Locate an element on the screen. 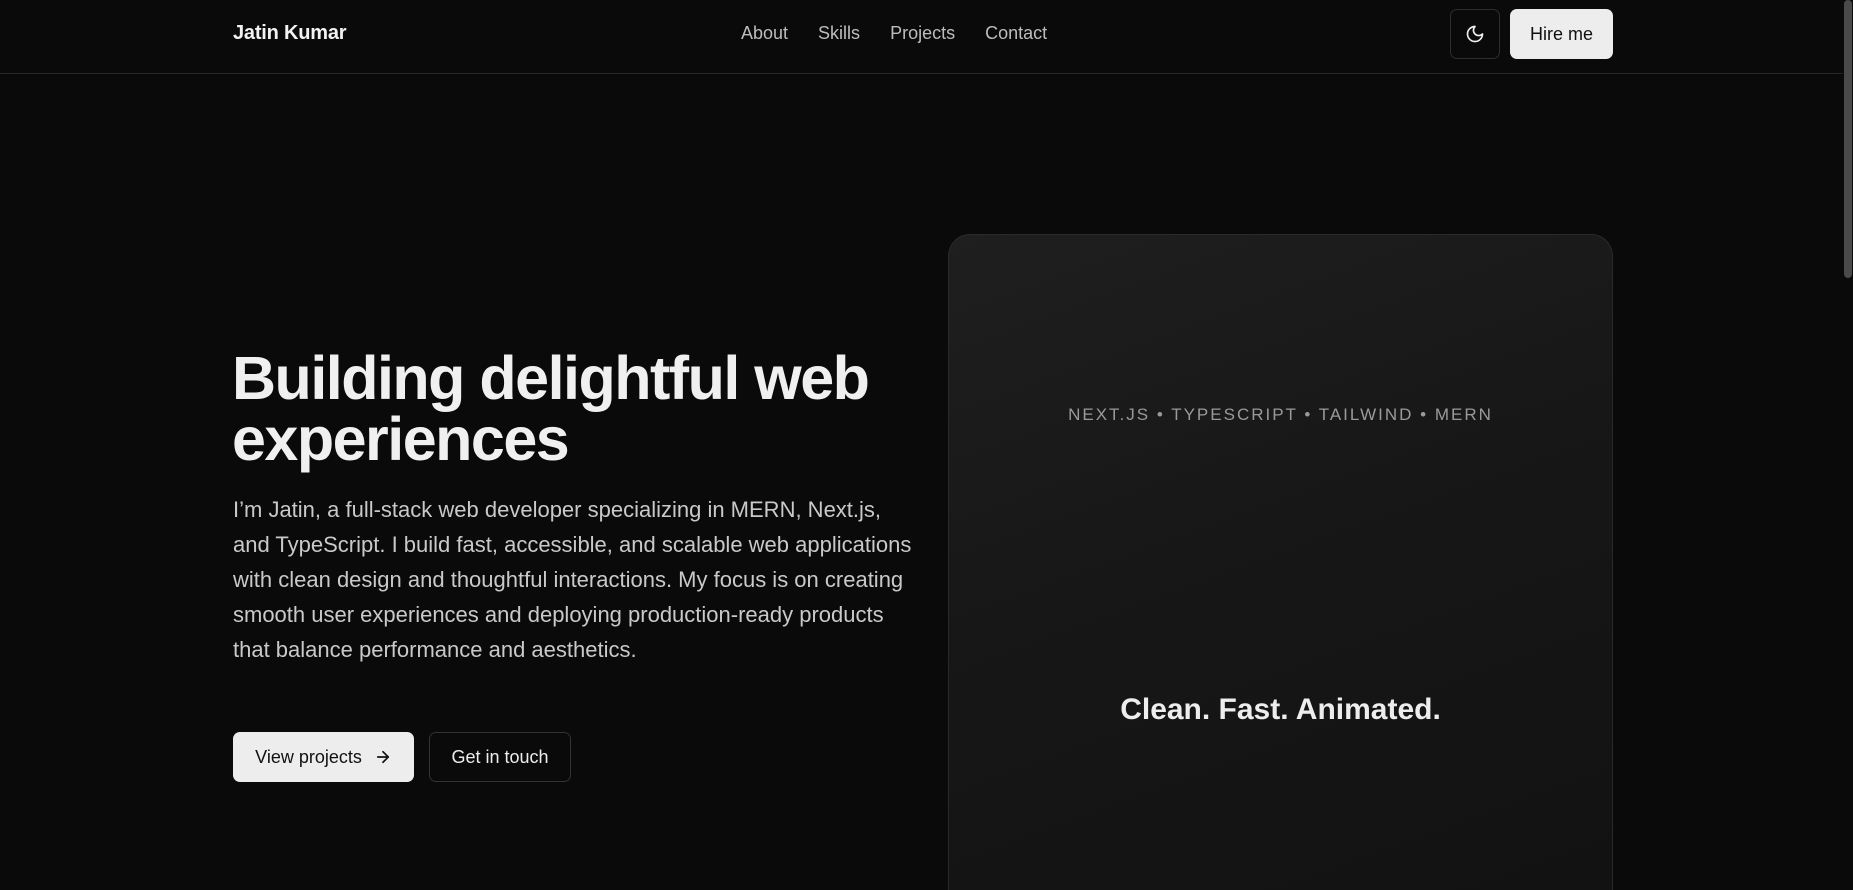 The width and height of the screenshot is (1853, 890). view-projects-button: View projects is located at coordinates (323, 757).